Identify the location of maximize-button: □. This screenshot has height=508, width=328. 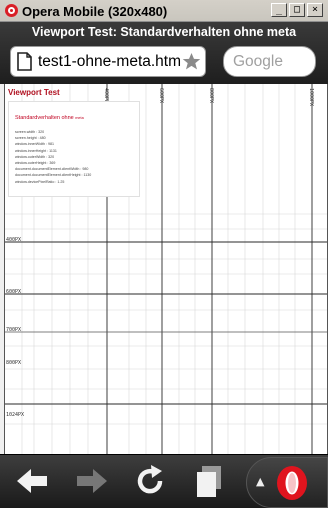
(297, 10).